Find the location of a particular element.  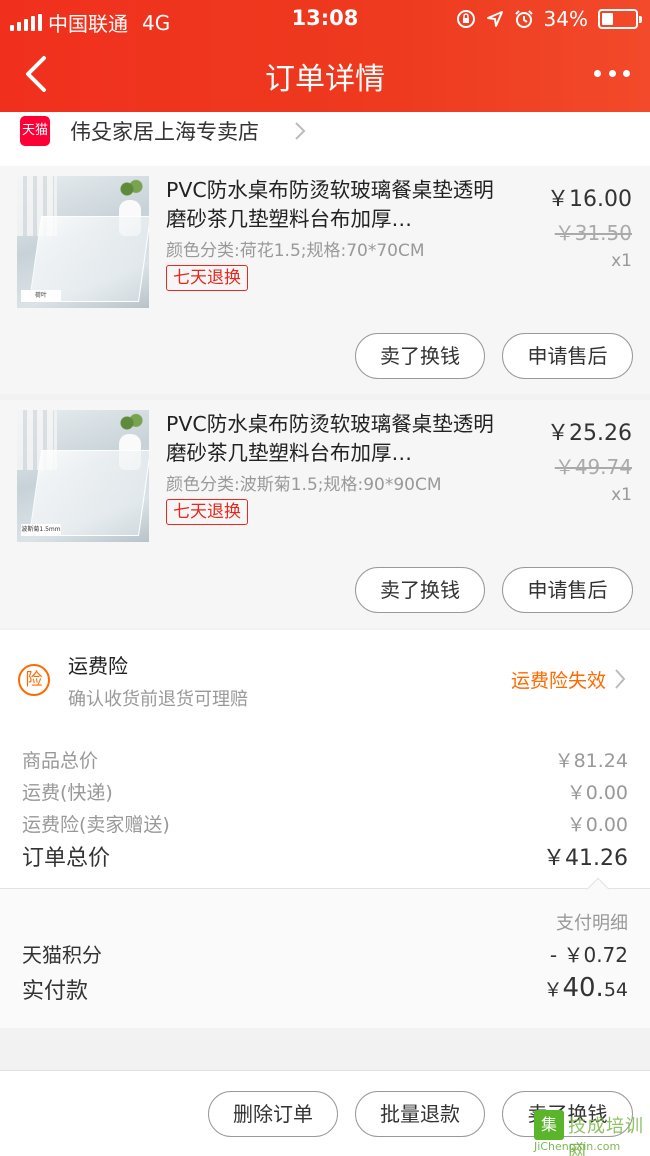

shipping-value: ￥0.00 is located at coordinates (597, 793).